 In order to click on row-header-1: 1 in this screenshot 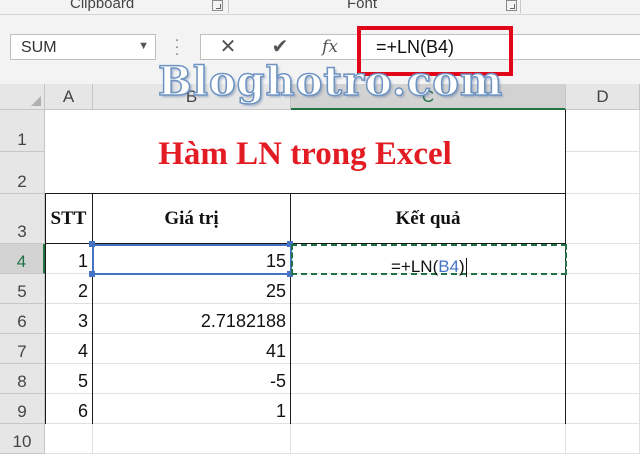, I will do `click(22, 131)`.